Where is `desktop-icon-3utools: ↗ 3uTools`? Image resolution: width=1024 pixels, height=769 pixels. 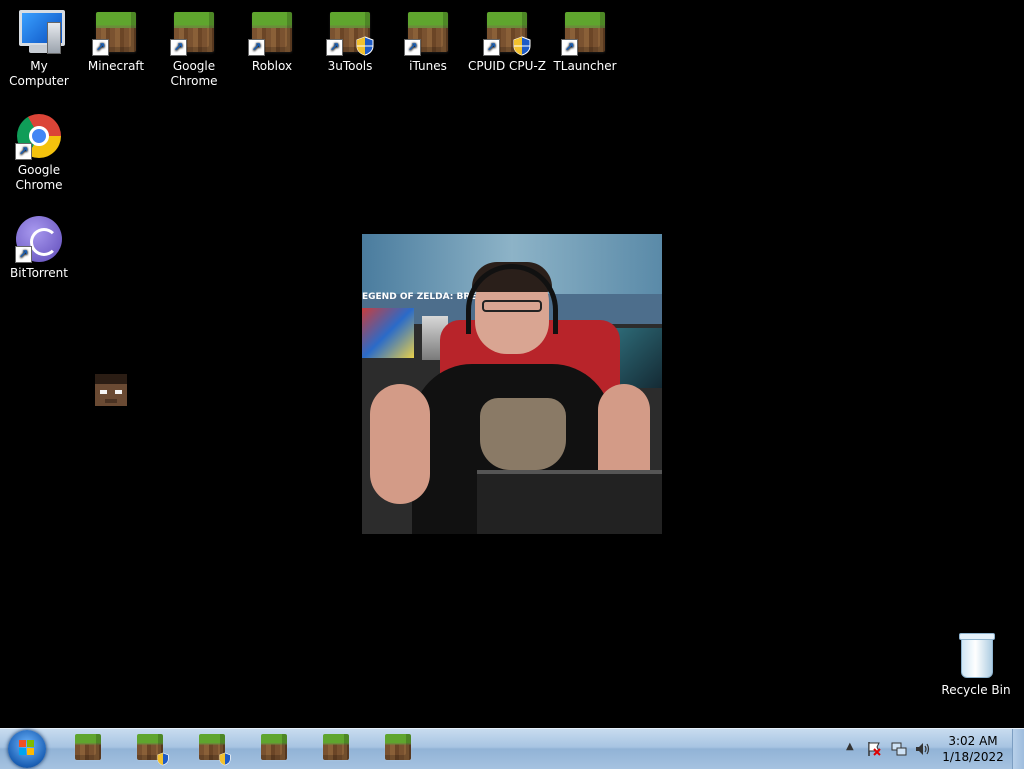 desktop-icon-3utools: ↗ 3uTools is located at coordinates (350, 41).